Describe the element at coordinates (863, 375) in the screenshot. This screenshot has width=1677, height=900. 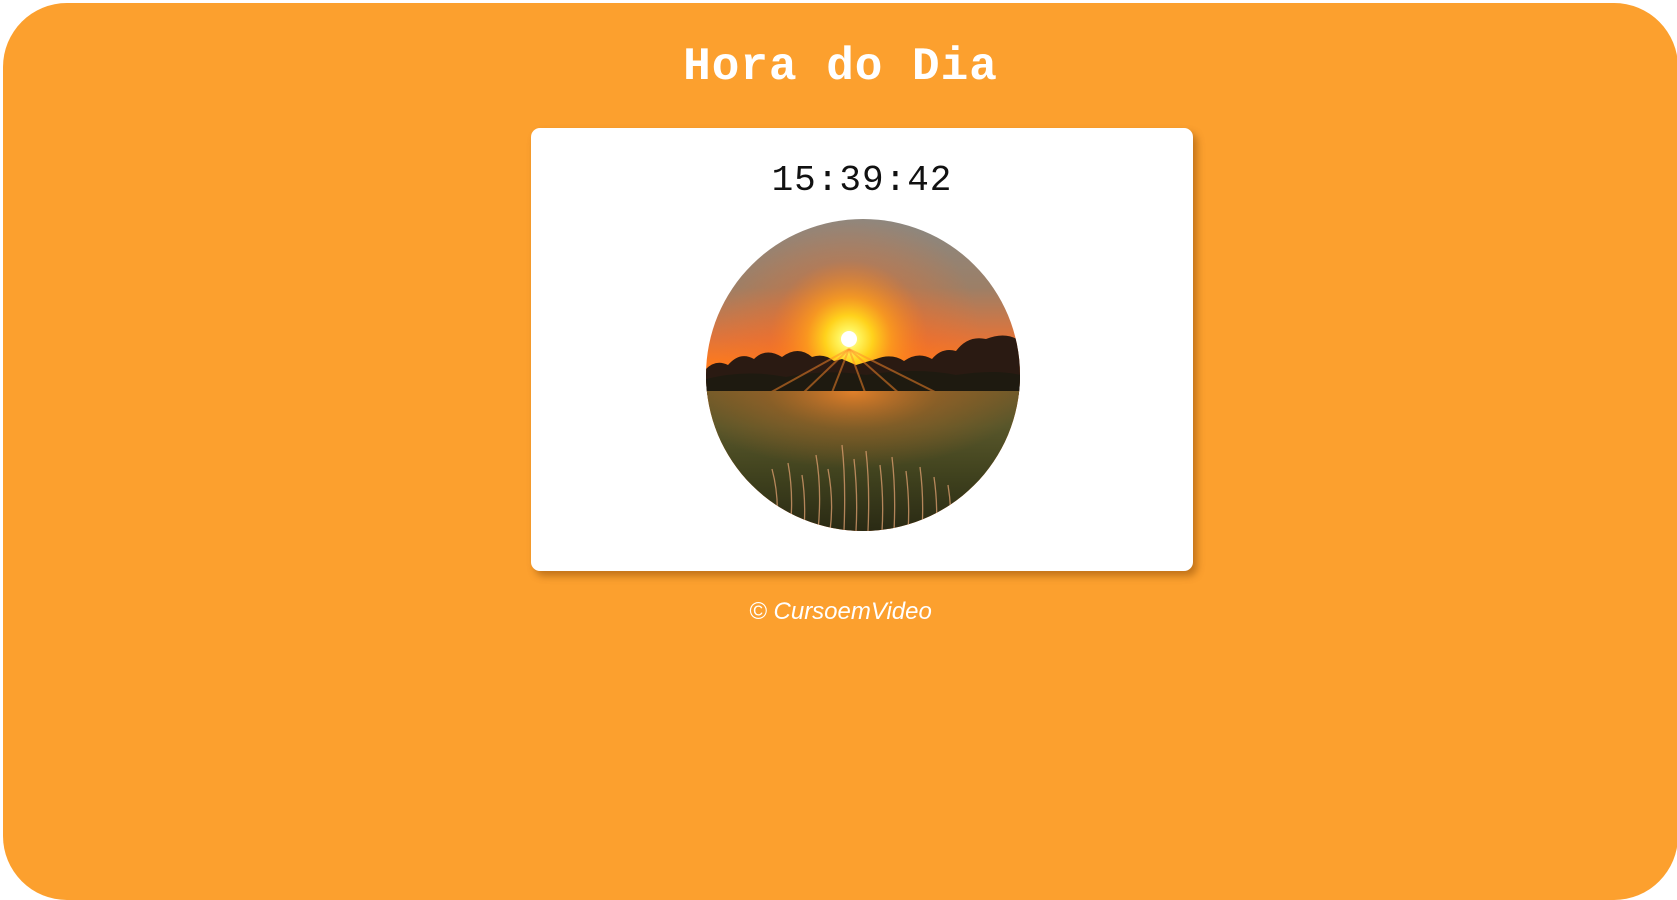
I see `sunset-image` at that location.